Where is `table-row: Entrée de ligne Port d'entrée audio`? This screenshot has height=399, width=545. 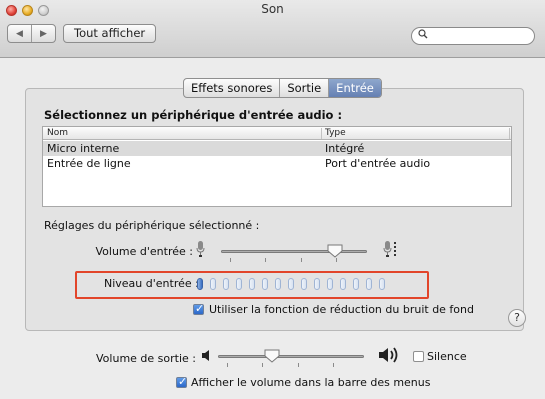
table-row: Entrée de ligne Port d'entrée audio is located at coordinates (277, 163).